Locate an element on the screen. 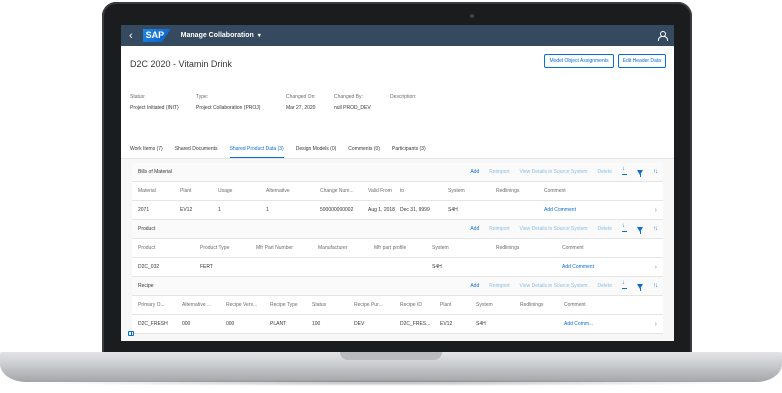 The image size is (782, 393). app-title-menu: Manage Collaboration ▾ is located at coordinates (221, 35).